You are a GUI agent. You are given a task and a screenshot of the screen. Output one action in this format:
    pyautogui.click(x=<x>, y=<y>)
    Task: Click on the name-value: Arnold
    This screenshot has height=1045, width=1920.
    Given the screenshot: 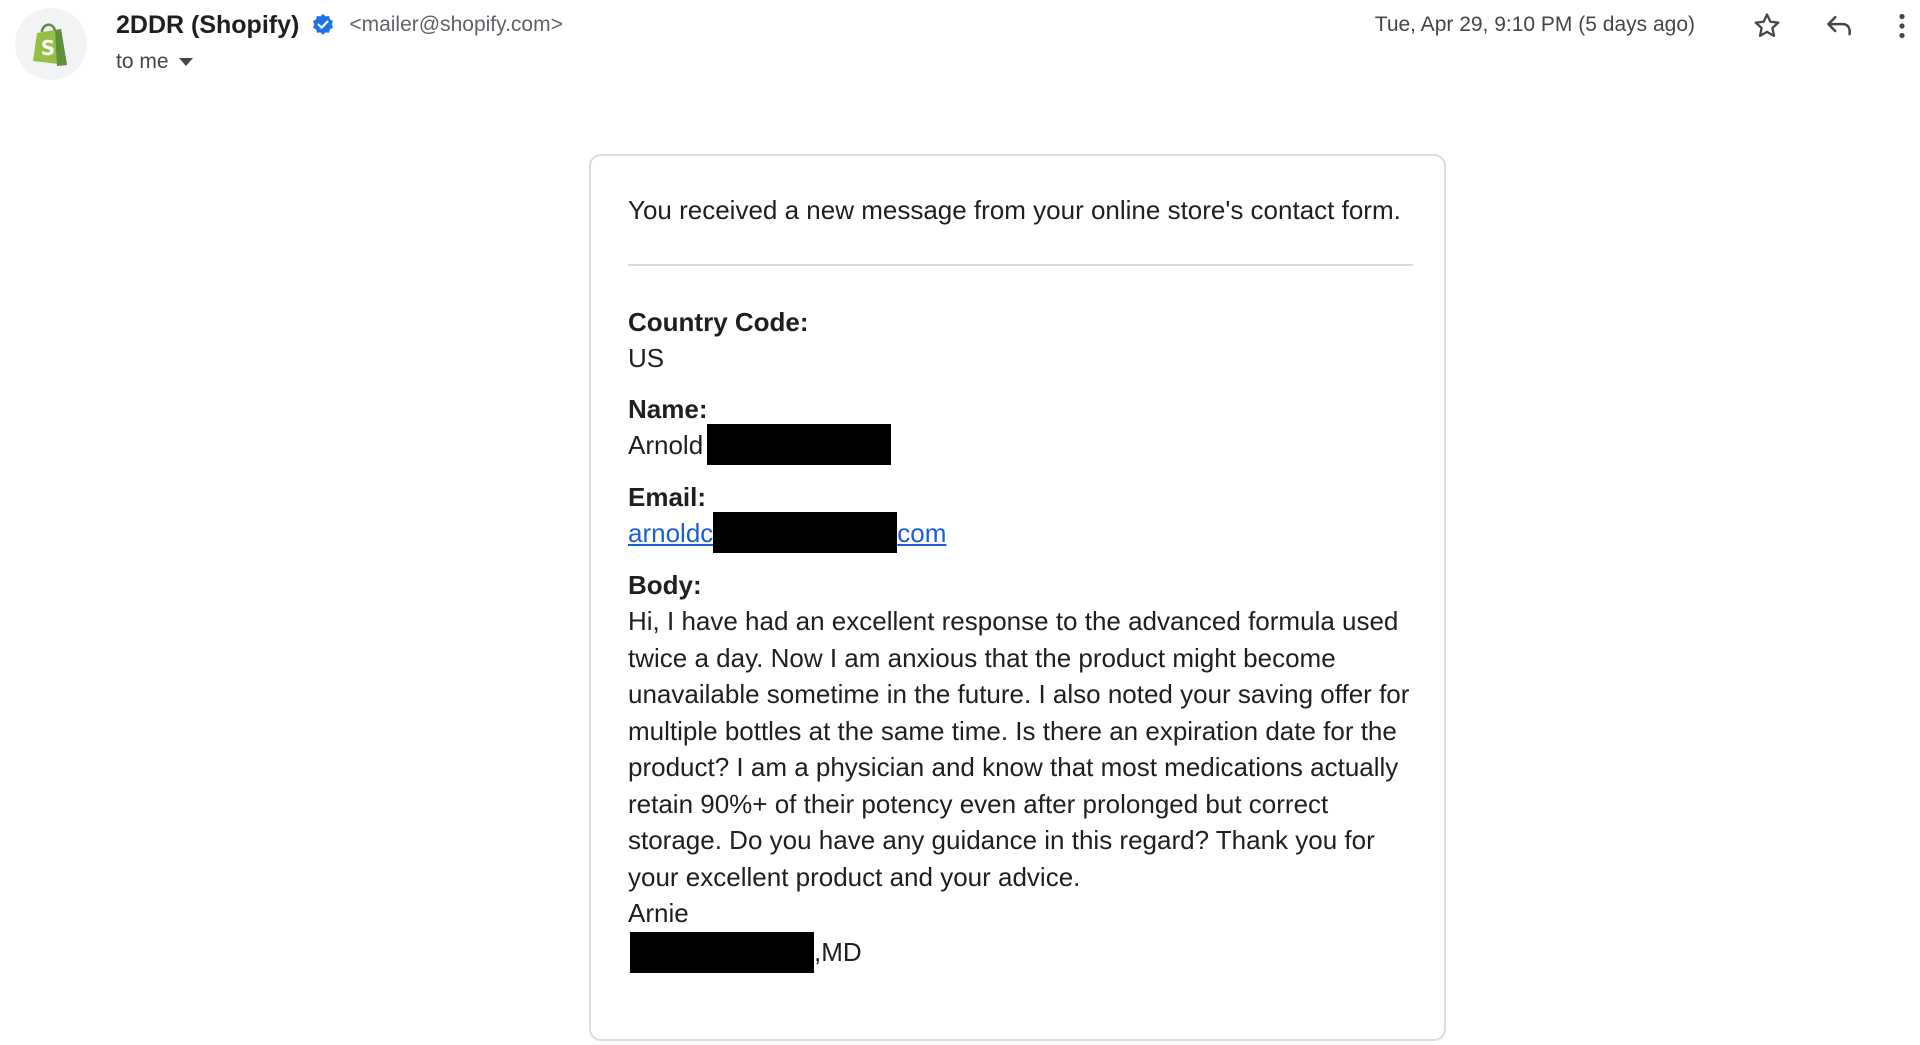 What is the action you would take?
    pyautogui.click(x=666, y=445)
    